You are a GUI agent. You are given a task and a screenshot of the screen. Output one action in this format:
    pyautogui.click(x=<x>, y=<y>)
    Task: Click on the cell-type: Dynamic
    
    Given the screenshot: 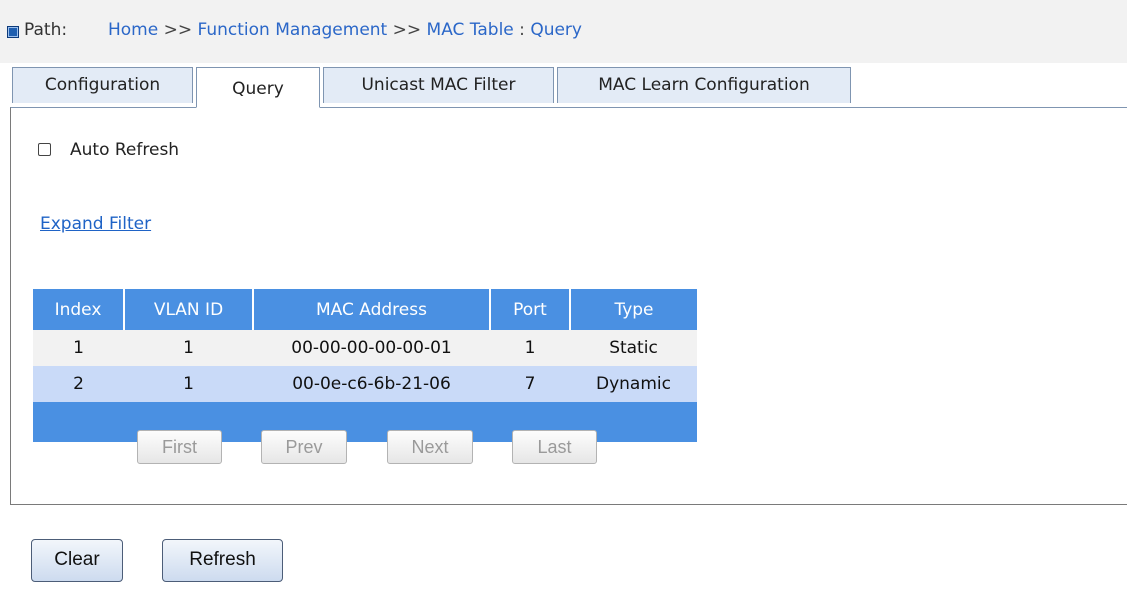 What is the action you would take?
    pyautogui.click(x=633, y=384)
    